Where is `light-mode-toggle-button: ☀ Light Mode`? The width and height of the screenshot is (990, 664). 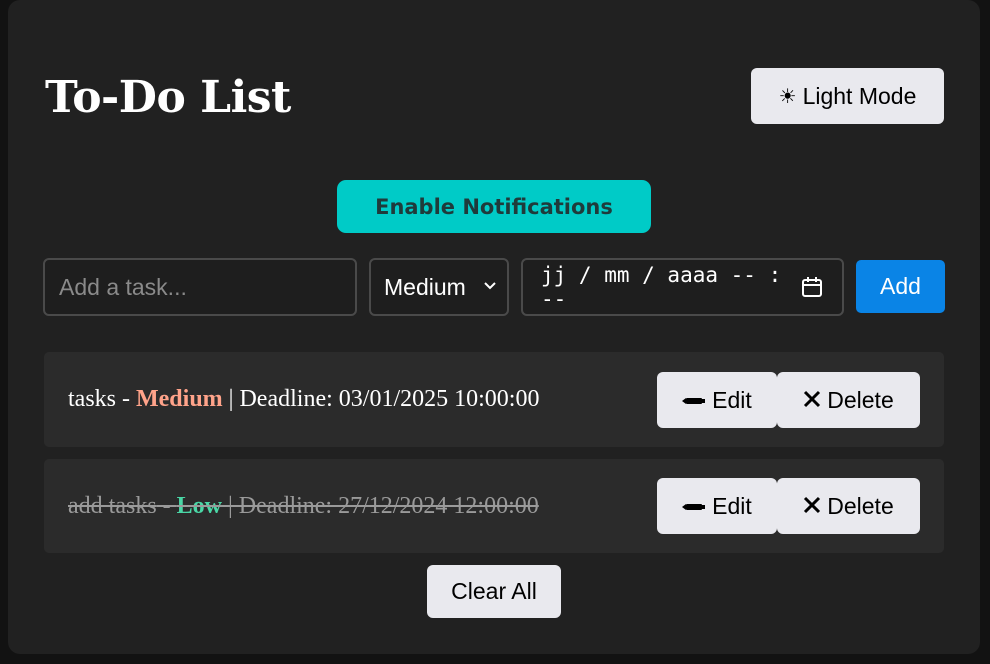 light-mode-toggle-button: ☀ Light Mode is located at coordinates (847, 96).